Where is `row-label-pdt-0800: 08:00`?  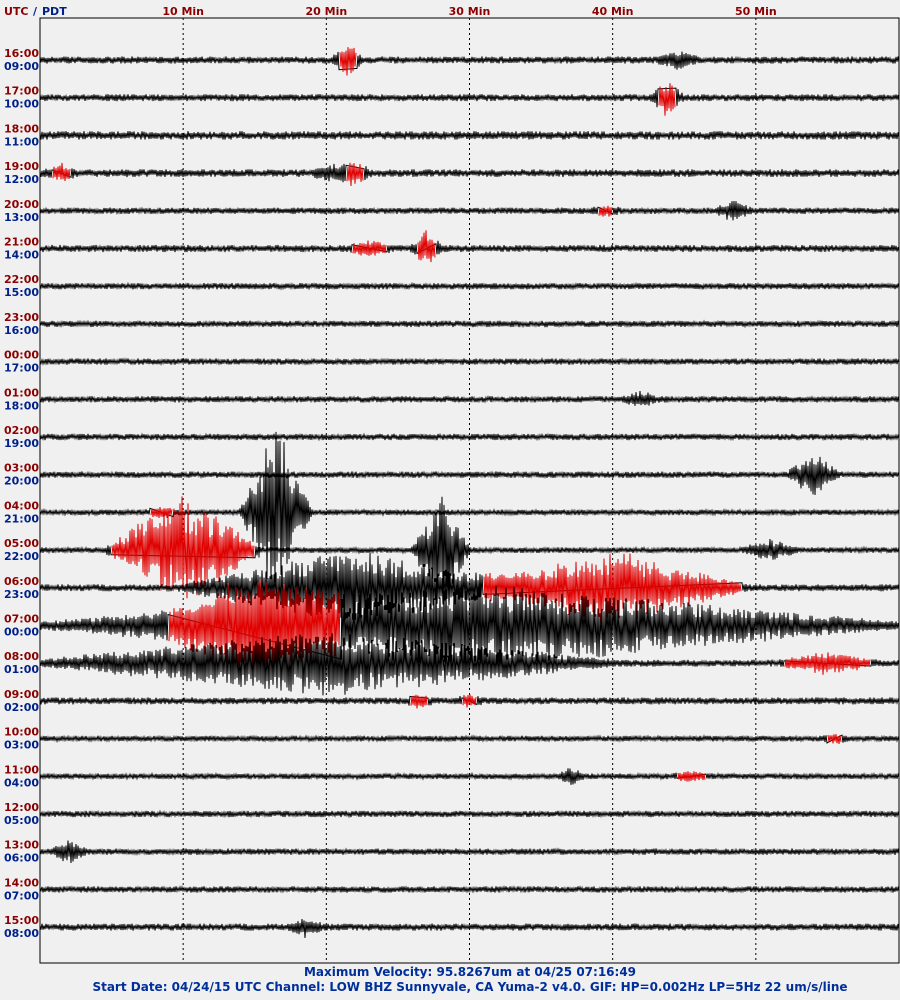
row-label-pdt-0800: 08:00 is located at coordinates (21, 933).